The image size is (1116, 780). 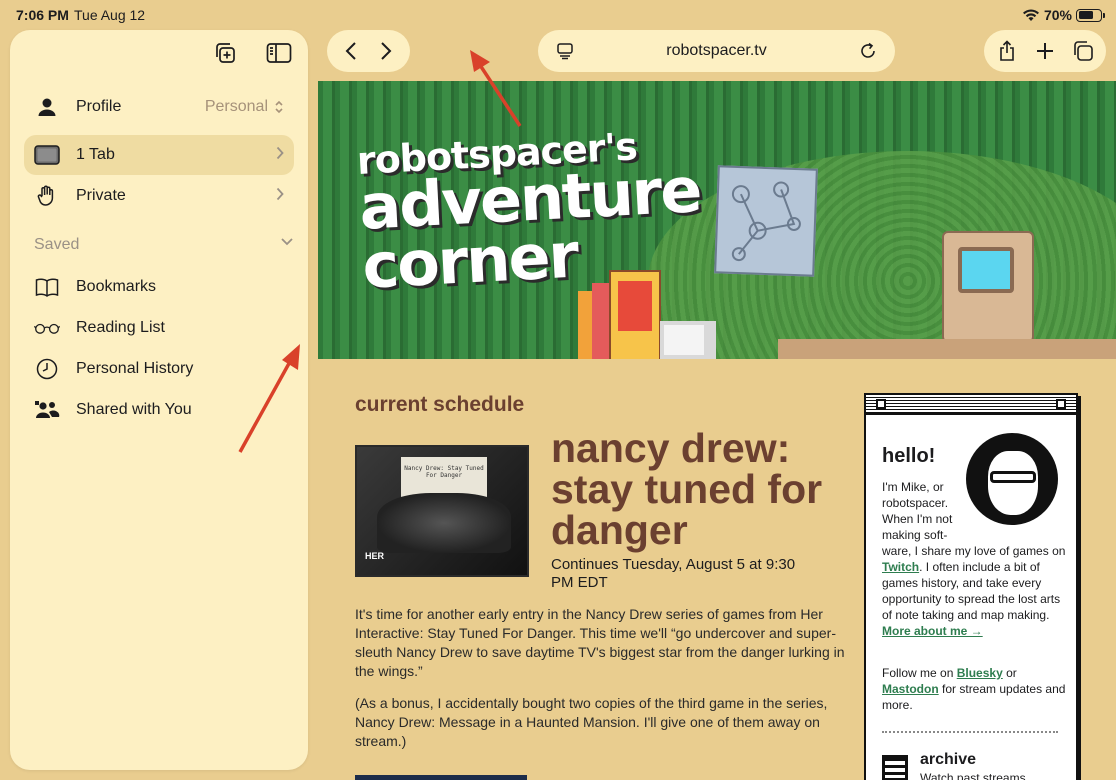 What do you see at coordinates (441, 777) in the screenshot?
I see `next-thumbnail` at bounding box center [441, 777].